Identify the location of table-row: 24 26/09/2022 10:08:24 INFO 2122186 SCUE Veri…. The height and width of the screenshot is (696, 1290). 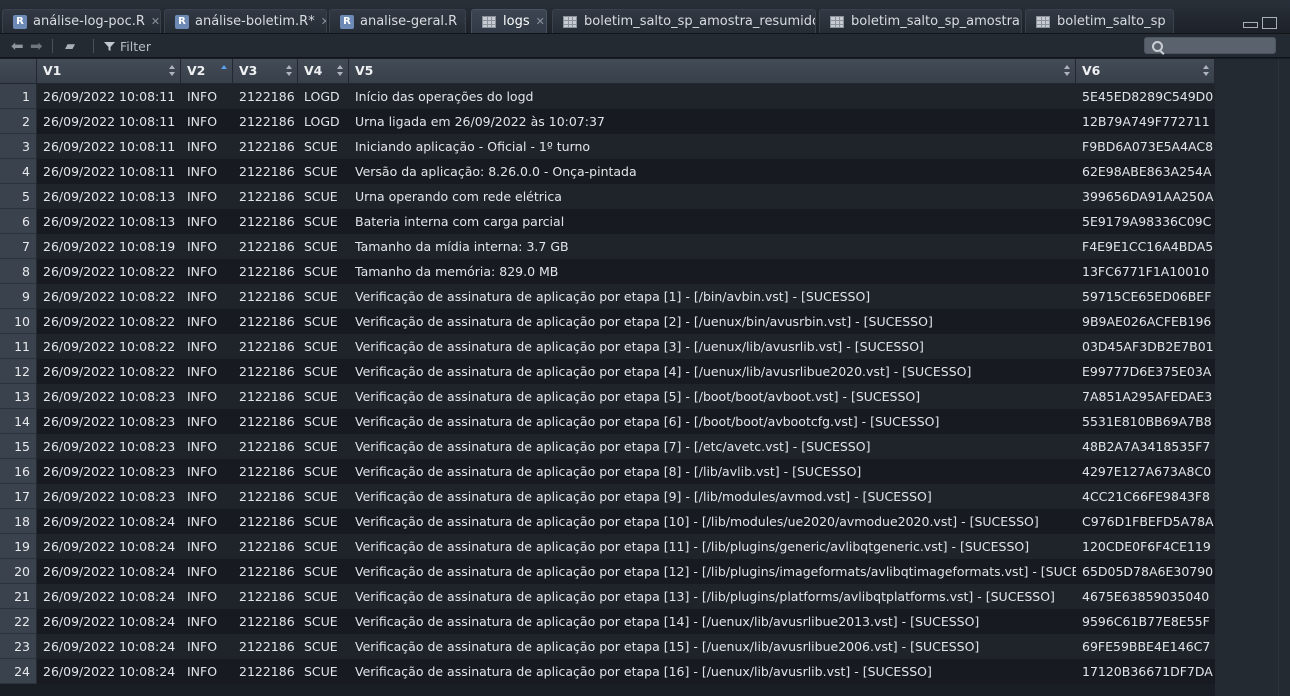
(607, 671).